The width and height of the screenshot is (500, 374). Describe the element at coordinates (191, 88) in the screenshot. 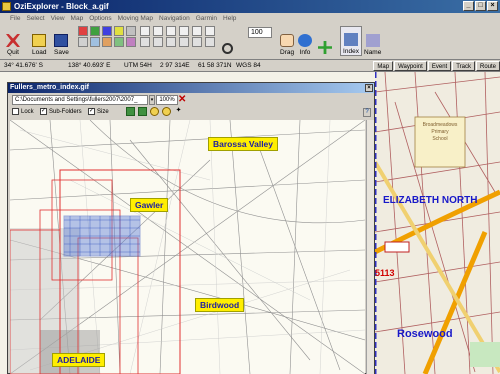

I see `map-index-title-bar: Fullers_metro_index.gif ×` at that location.